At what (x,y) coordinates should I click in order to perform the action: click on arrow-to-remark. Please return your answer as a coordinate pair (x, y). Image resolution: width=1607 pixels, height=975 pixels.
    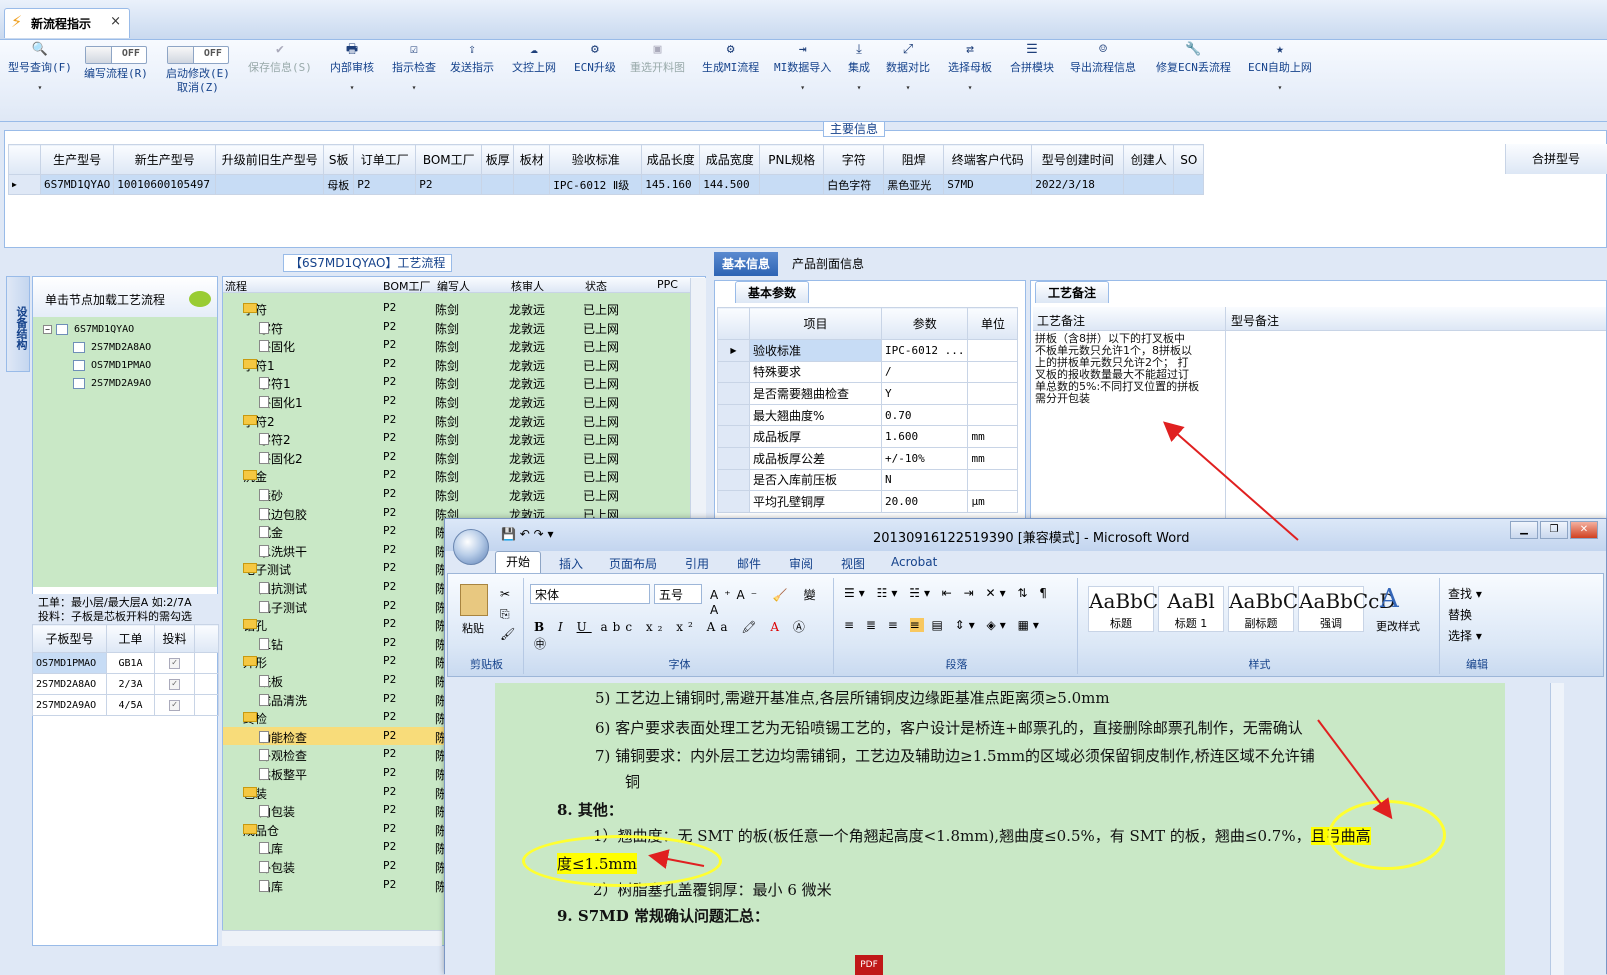
    Looking at the image, I should click on (1230, 481).